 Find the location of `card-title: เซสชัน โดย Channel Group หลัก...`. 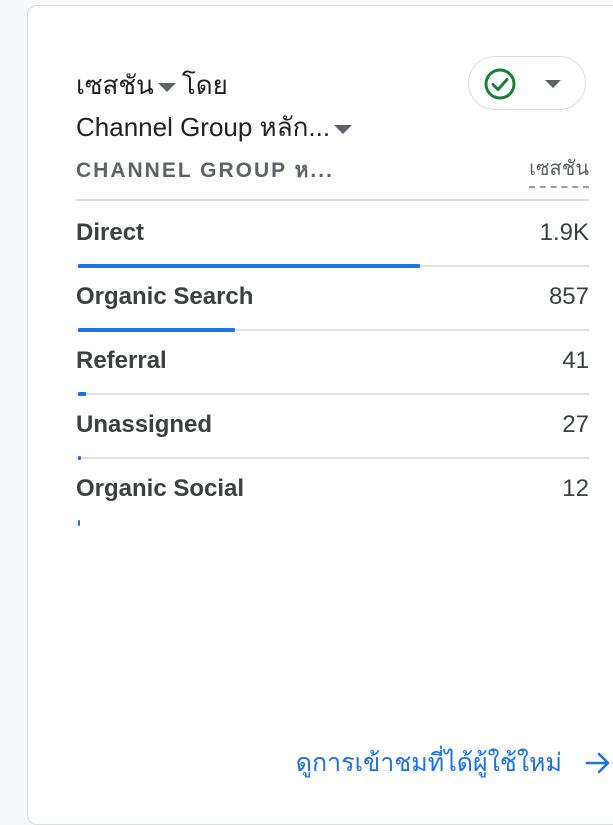

card-title: เซสชัน โดย Channel Group หลัก... is located at coordinates (256, 106).